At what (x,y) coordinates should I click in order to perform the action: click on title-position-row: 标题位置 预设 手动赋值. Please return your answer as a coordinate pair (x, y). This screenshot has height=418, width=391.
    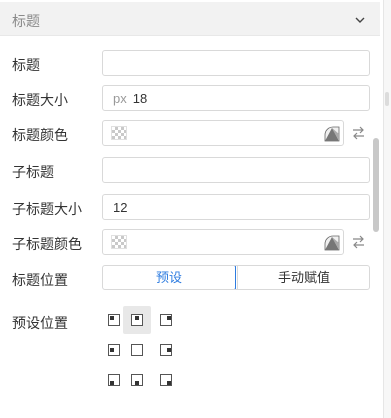
    Looking at the image, I should click on (192, 278).